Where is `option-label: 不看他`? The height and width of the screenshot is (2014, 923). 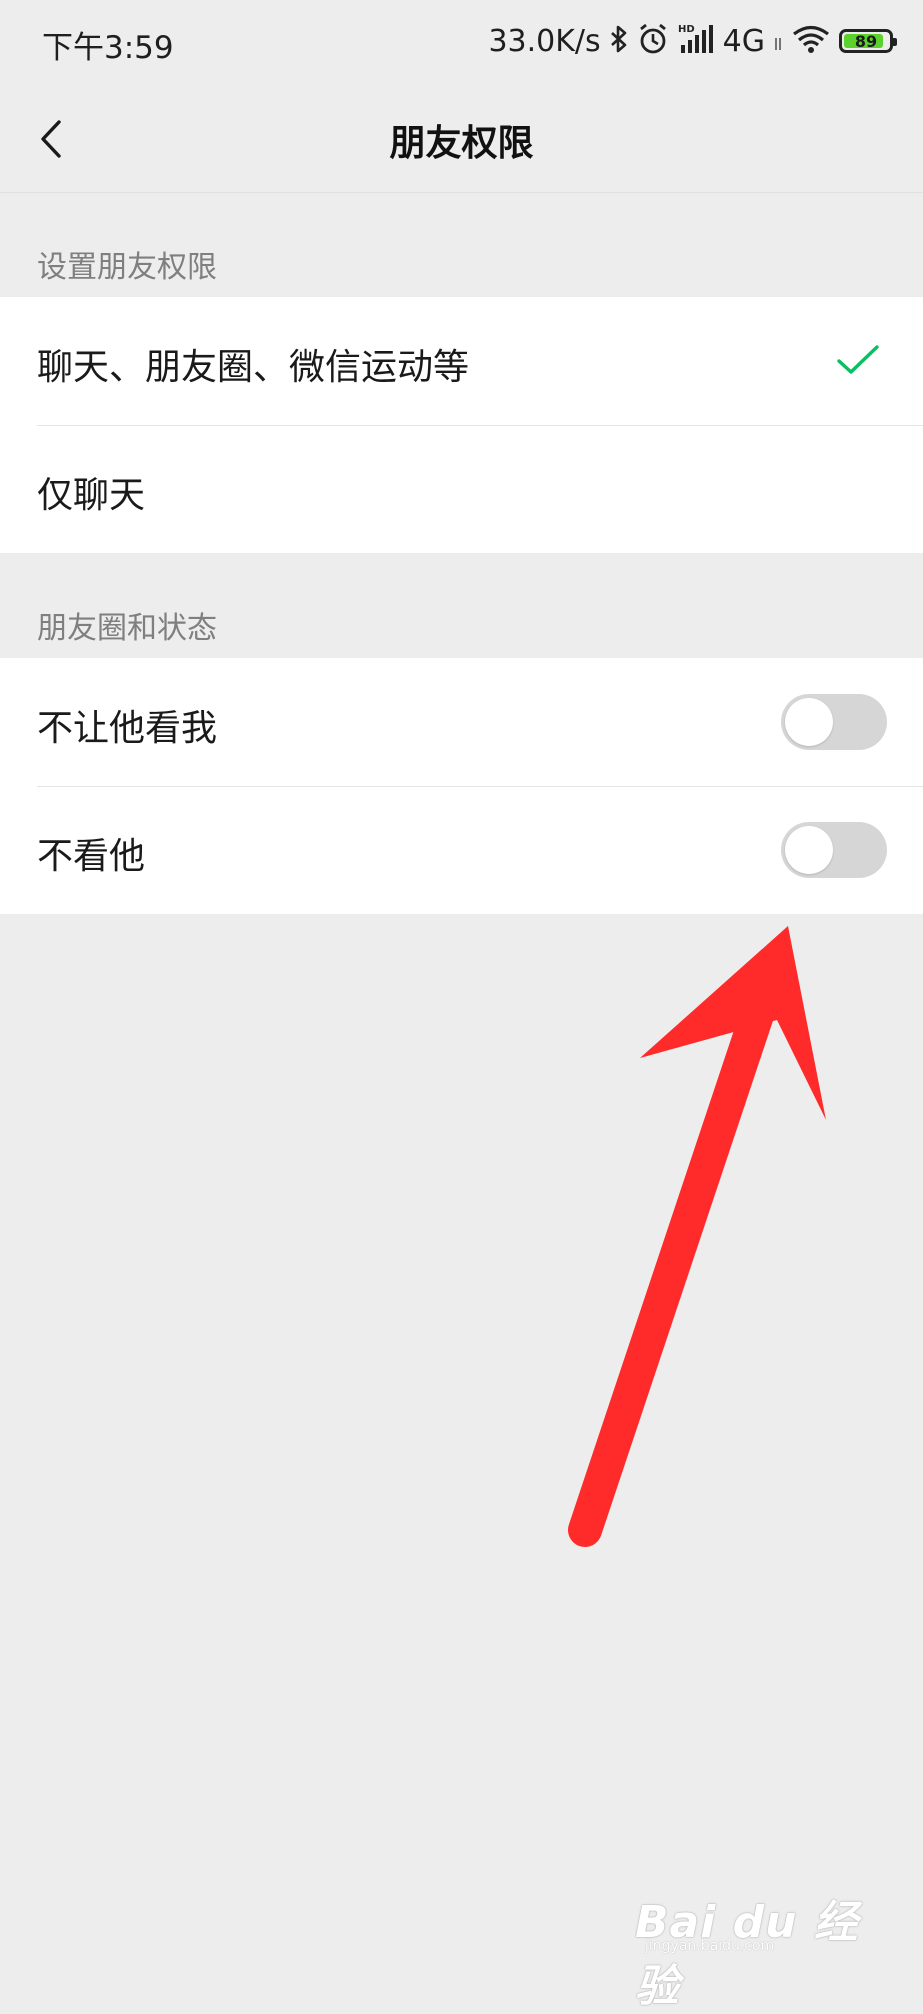 option-label: 不看他 is located at coordinates (91, 856).